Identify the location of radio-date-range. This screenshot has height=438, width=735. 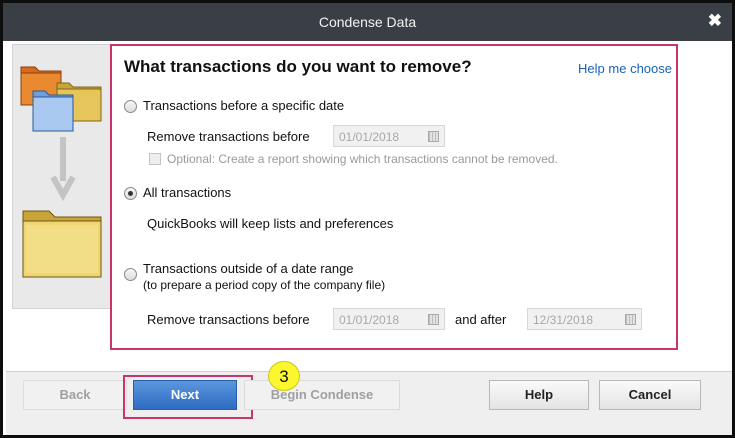
(130, 274).